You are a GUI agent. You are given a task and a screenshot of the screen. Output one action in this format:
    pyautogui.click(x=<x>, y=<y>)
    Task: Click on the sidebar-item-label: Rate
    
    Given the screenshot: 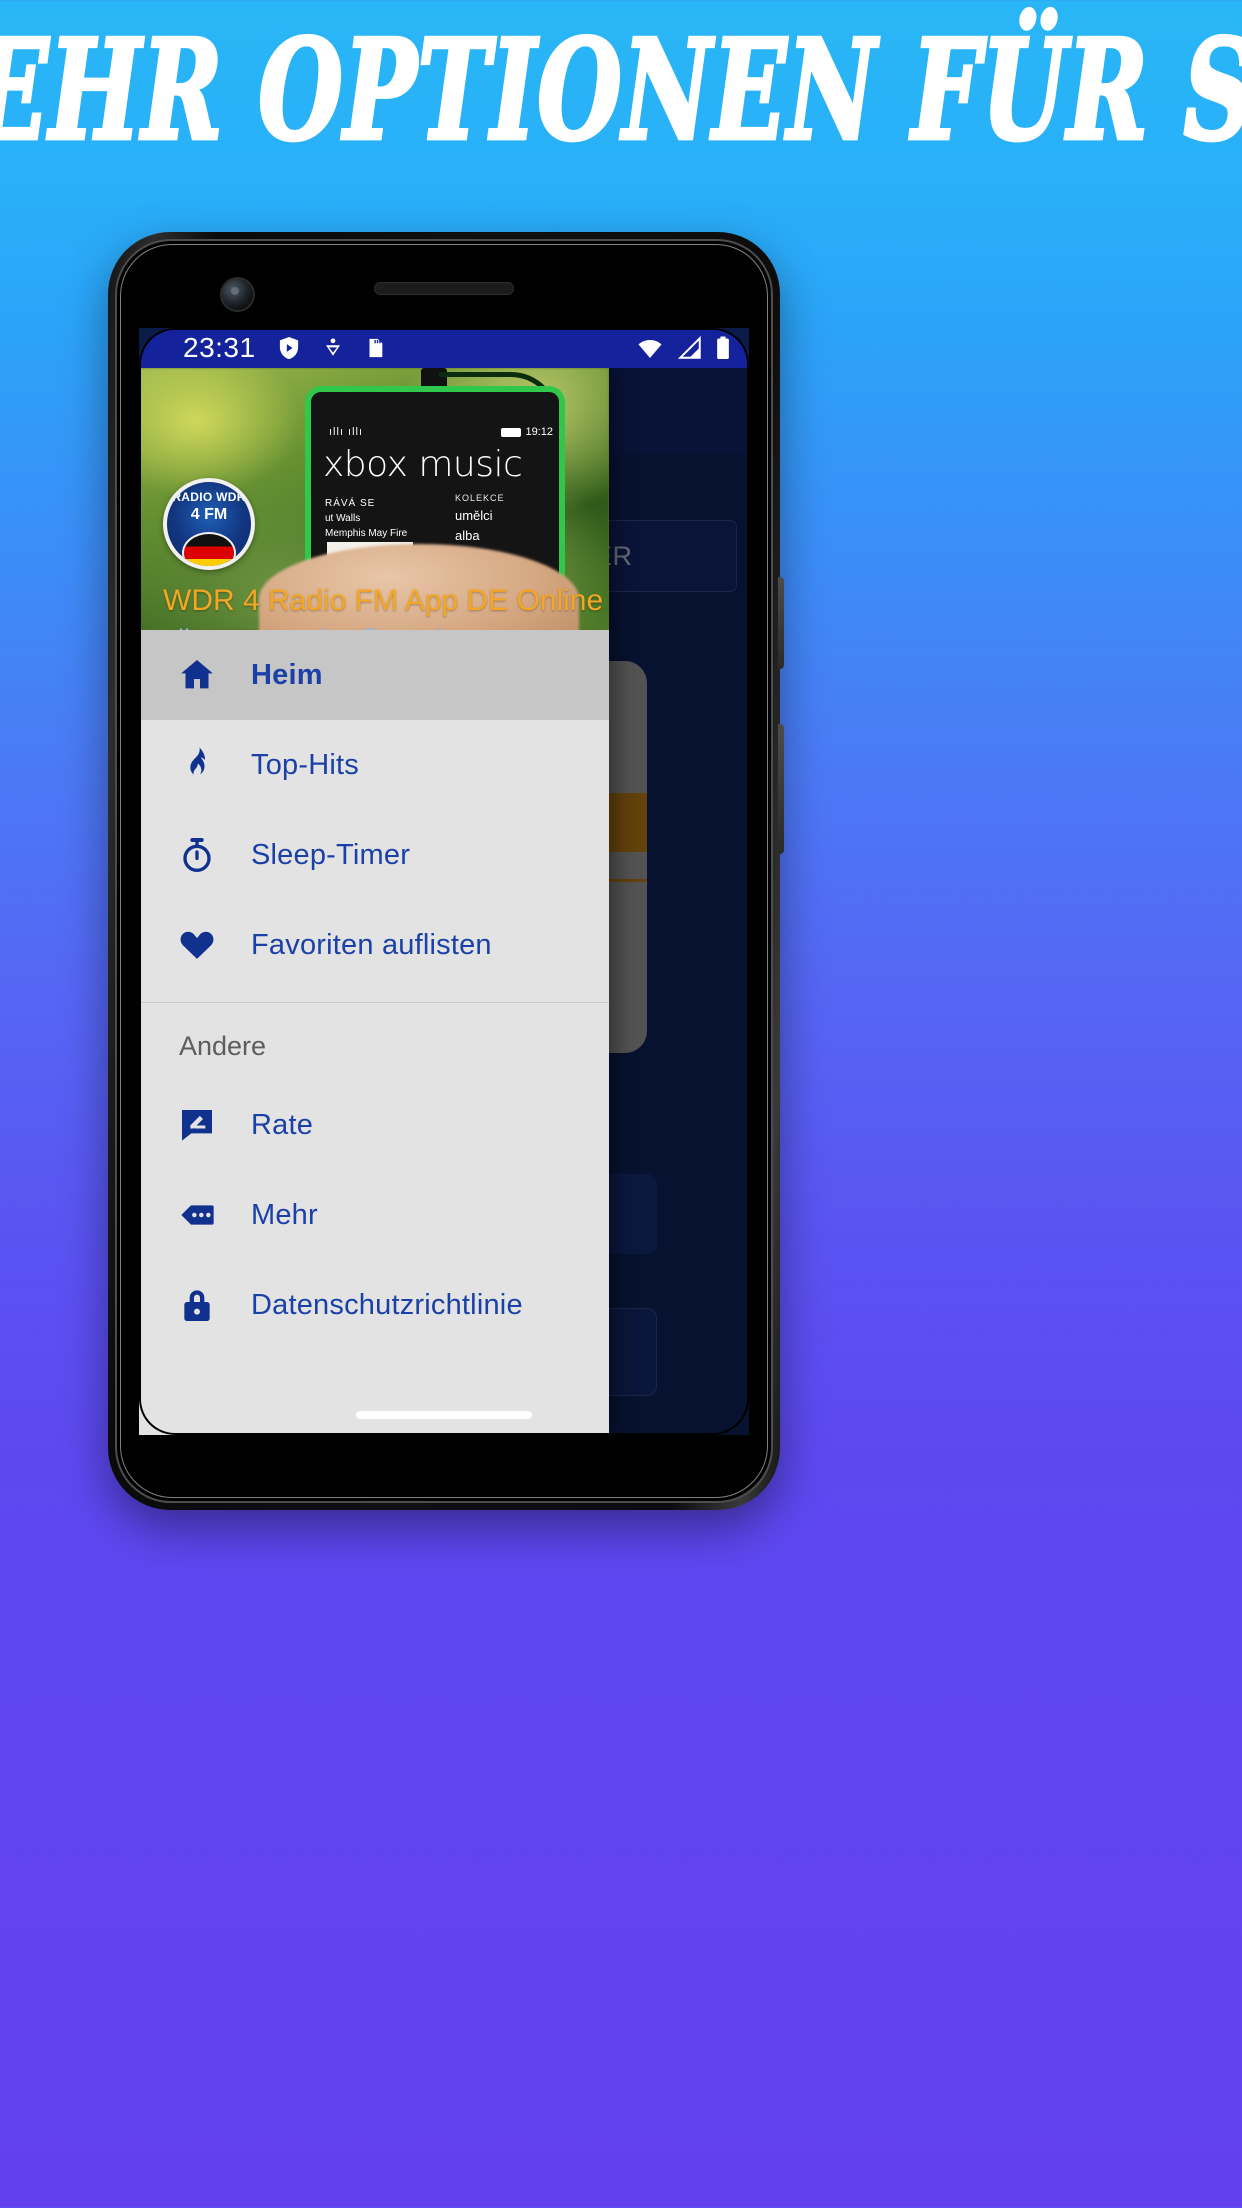 What is the action you would take?
    pyautogui.click(x=282, y=1124)
    